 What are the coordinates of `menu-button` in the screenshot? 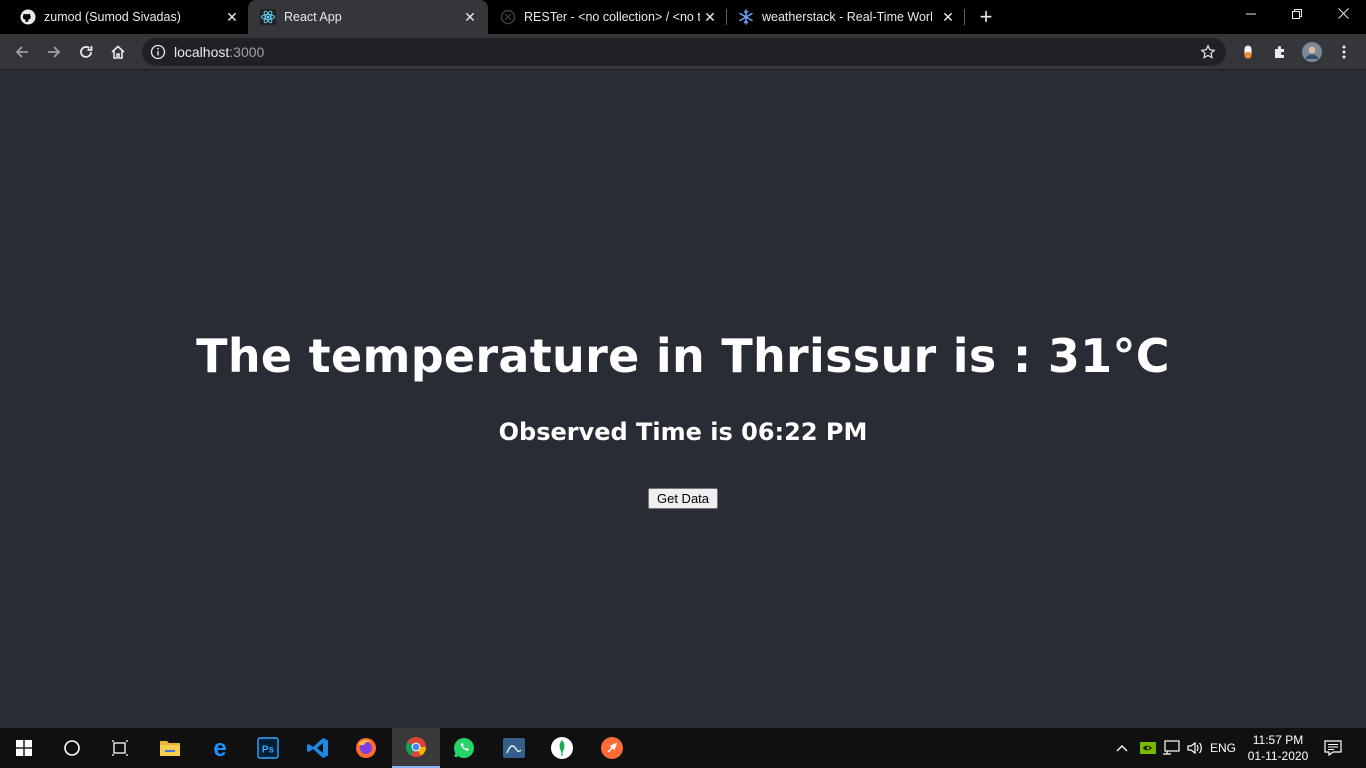 It's located at (1344, 52).